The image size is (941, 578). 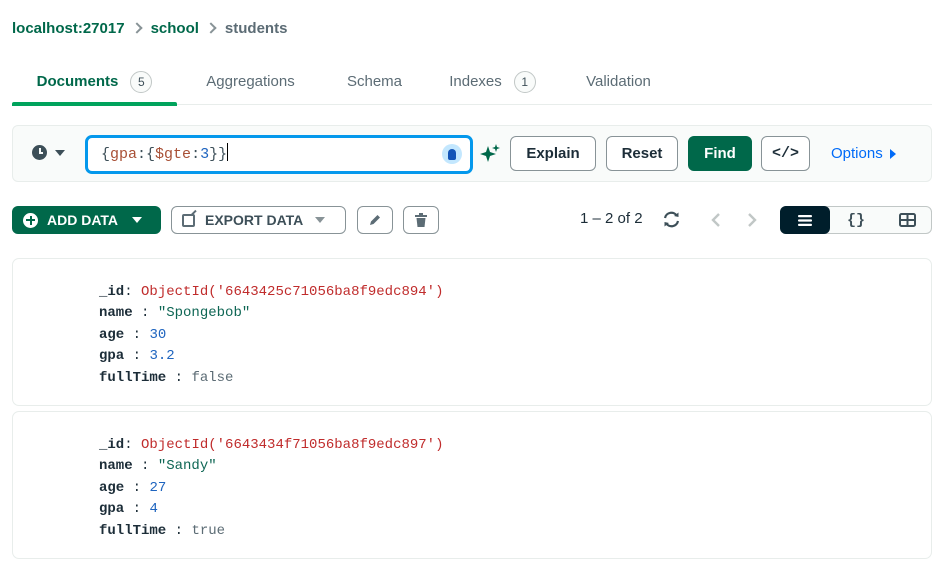 What do you see at coordinates (490, 154) in the screenshot?
I see `sparkle-icon` at bounding box center [490, 154].